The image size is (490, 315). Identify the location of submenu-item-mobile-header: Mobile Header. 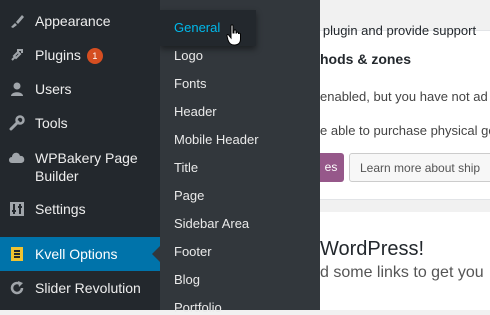
(216, 139).